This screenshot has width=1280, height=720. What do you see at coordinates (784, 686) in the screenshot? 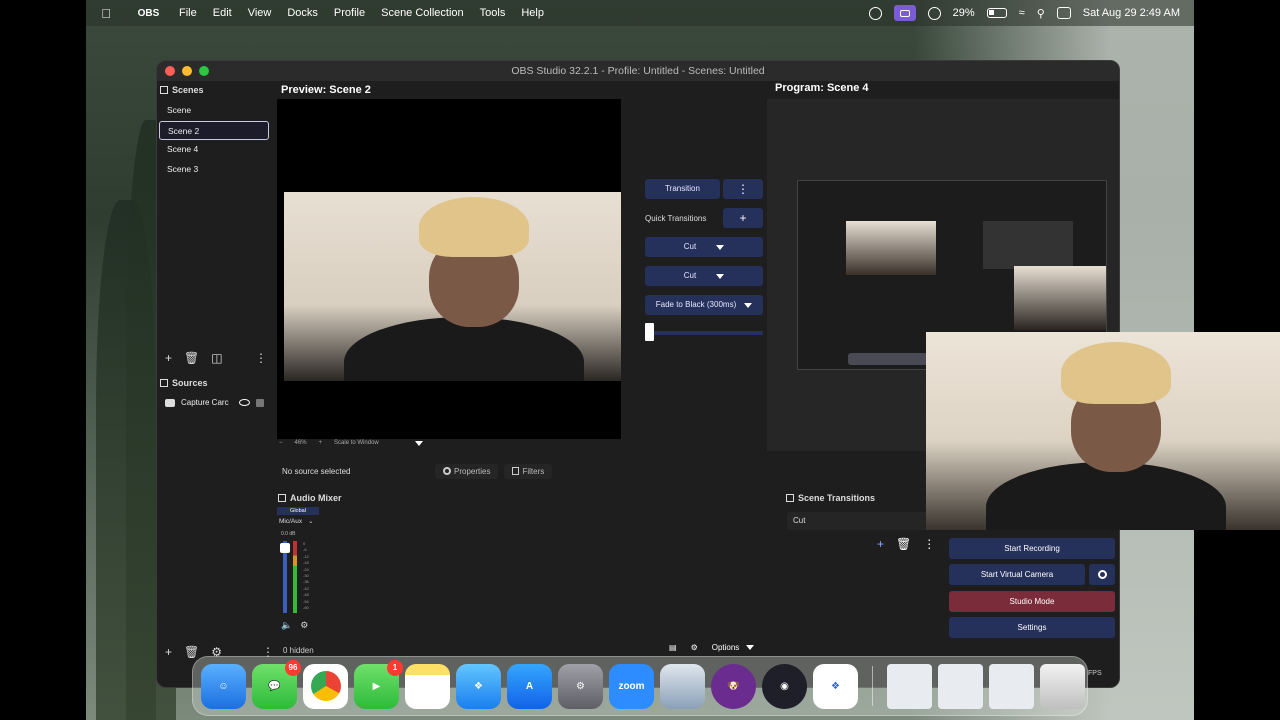
I see `obs-icon: ◉` at bounding box center [784, 686].